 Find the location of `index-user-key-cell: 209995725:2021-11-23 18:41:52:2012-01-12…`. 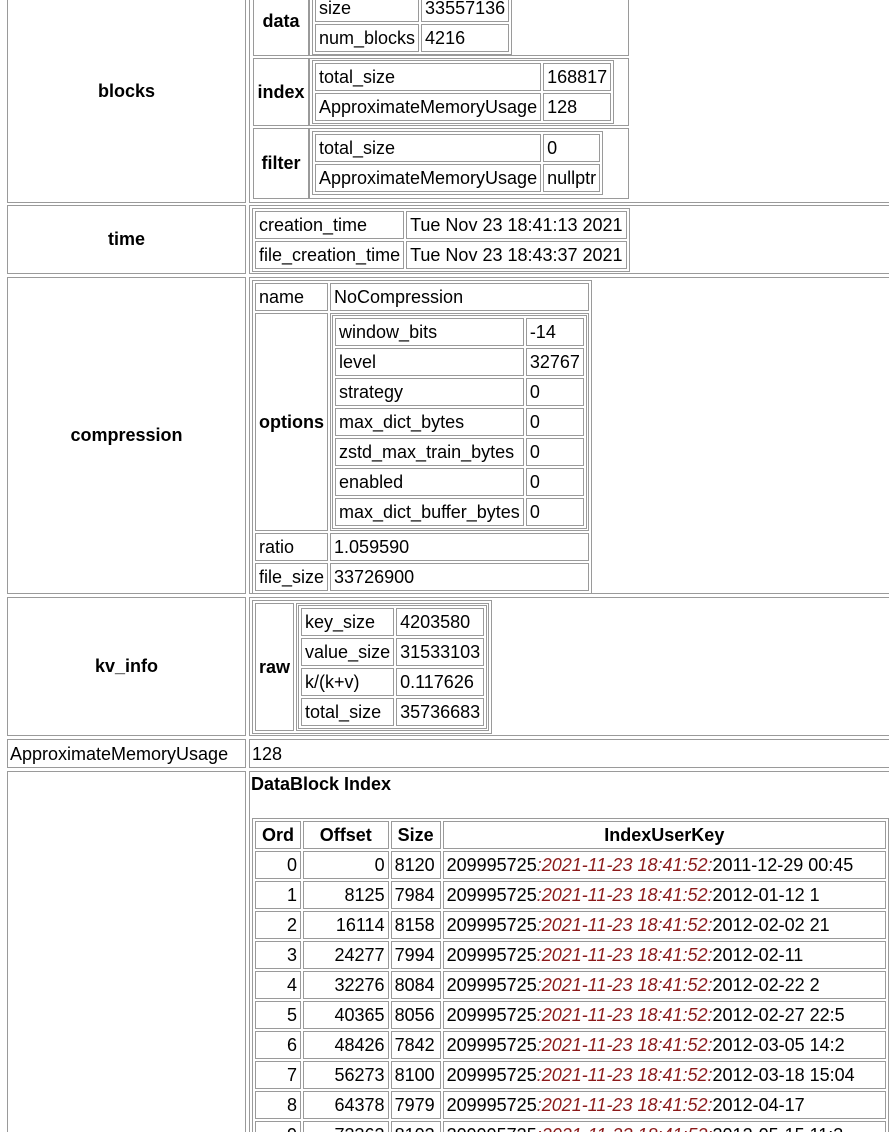

index-user-key-cell: 209995725:2021-11-23 18:41:52:2012-01-12… is located at coordinates (664, 895).